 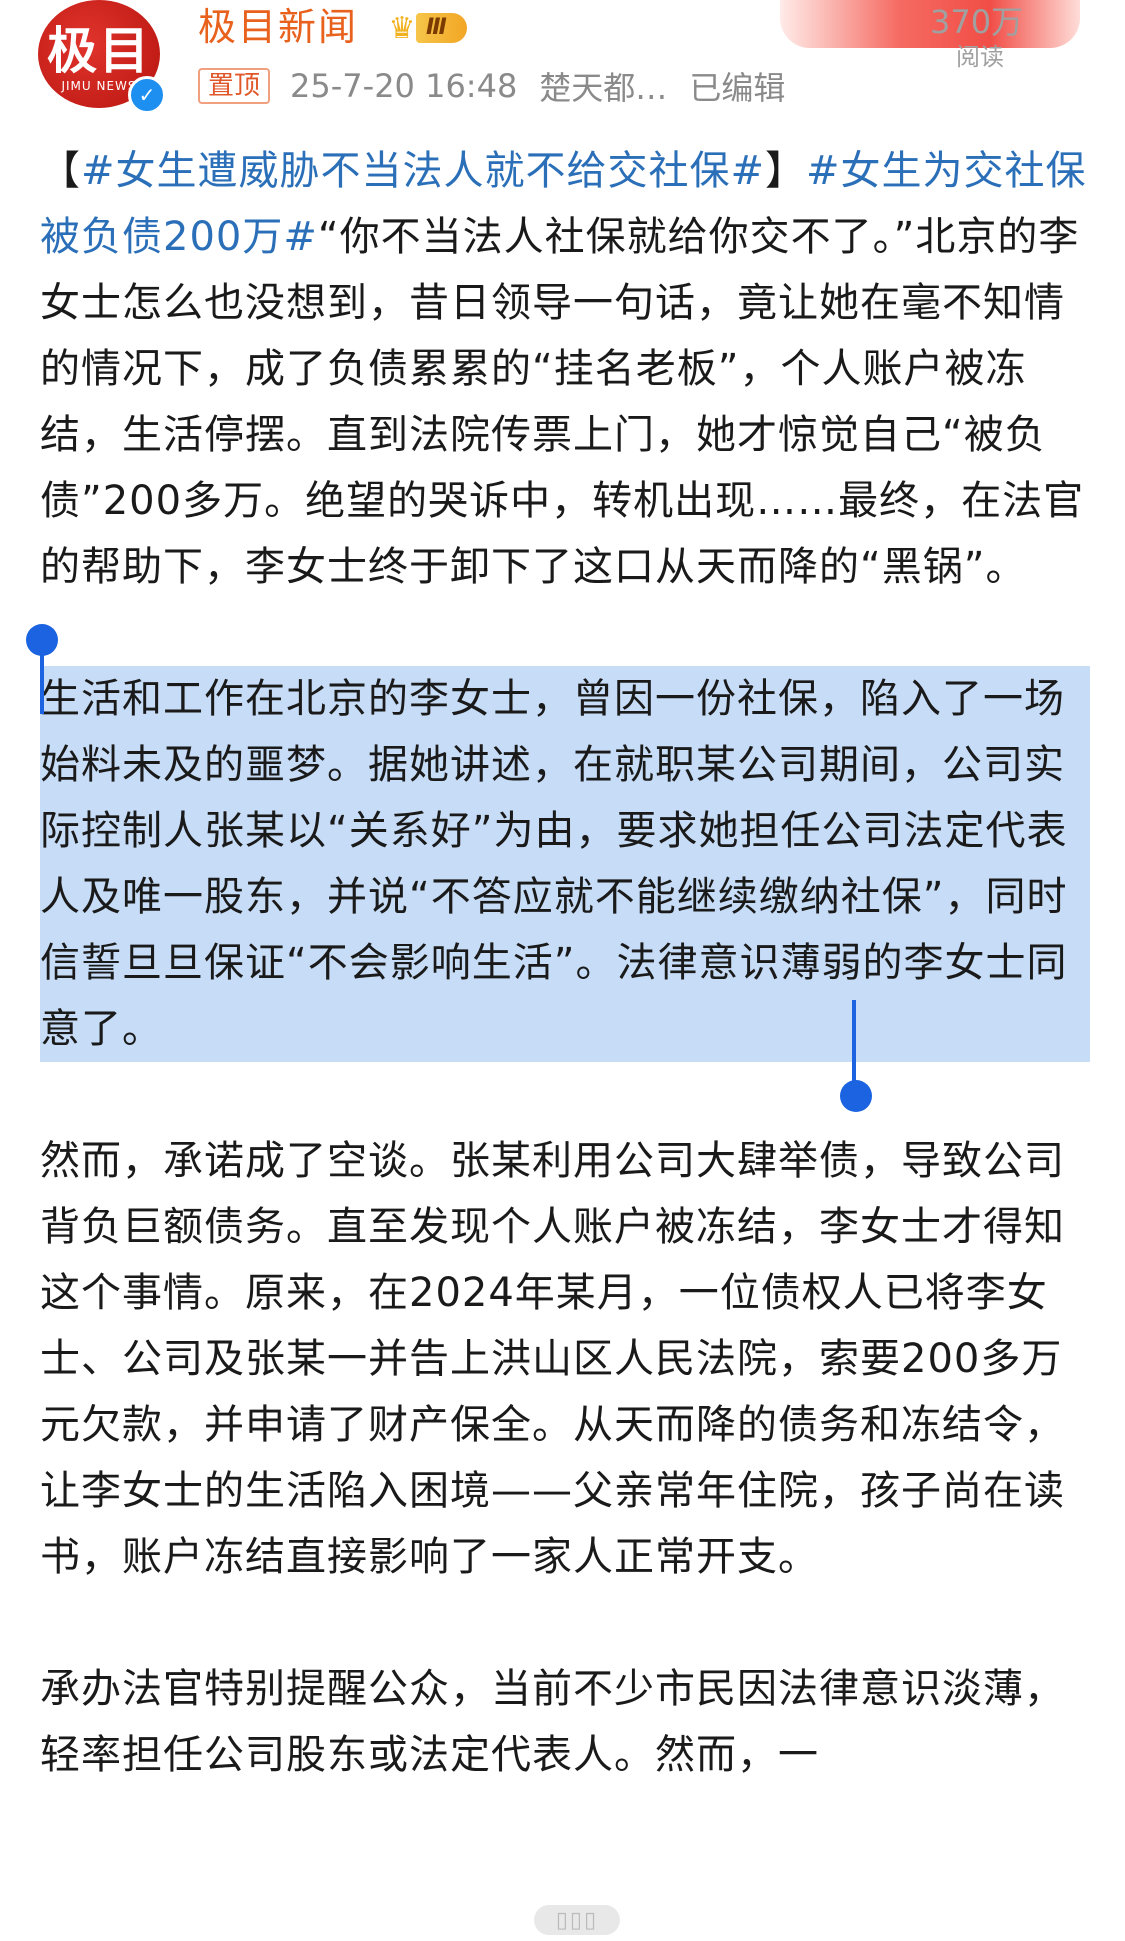 I want to click on read-count: 370万, so click(x=977, y=22).